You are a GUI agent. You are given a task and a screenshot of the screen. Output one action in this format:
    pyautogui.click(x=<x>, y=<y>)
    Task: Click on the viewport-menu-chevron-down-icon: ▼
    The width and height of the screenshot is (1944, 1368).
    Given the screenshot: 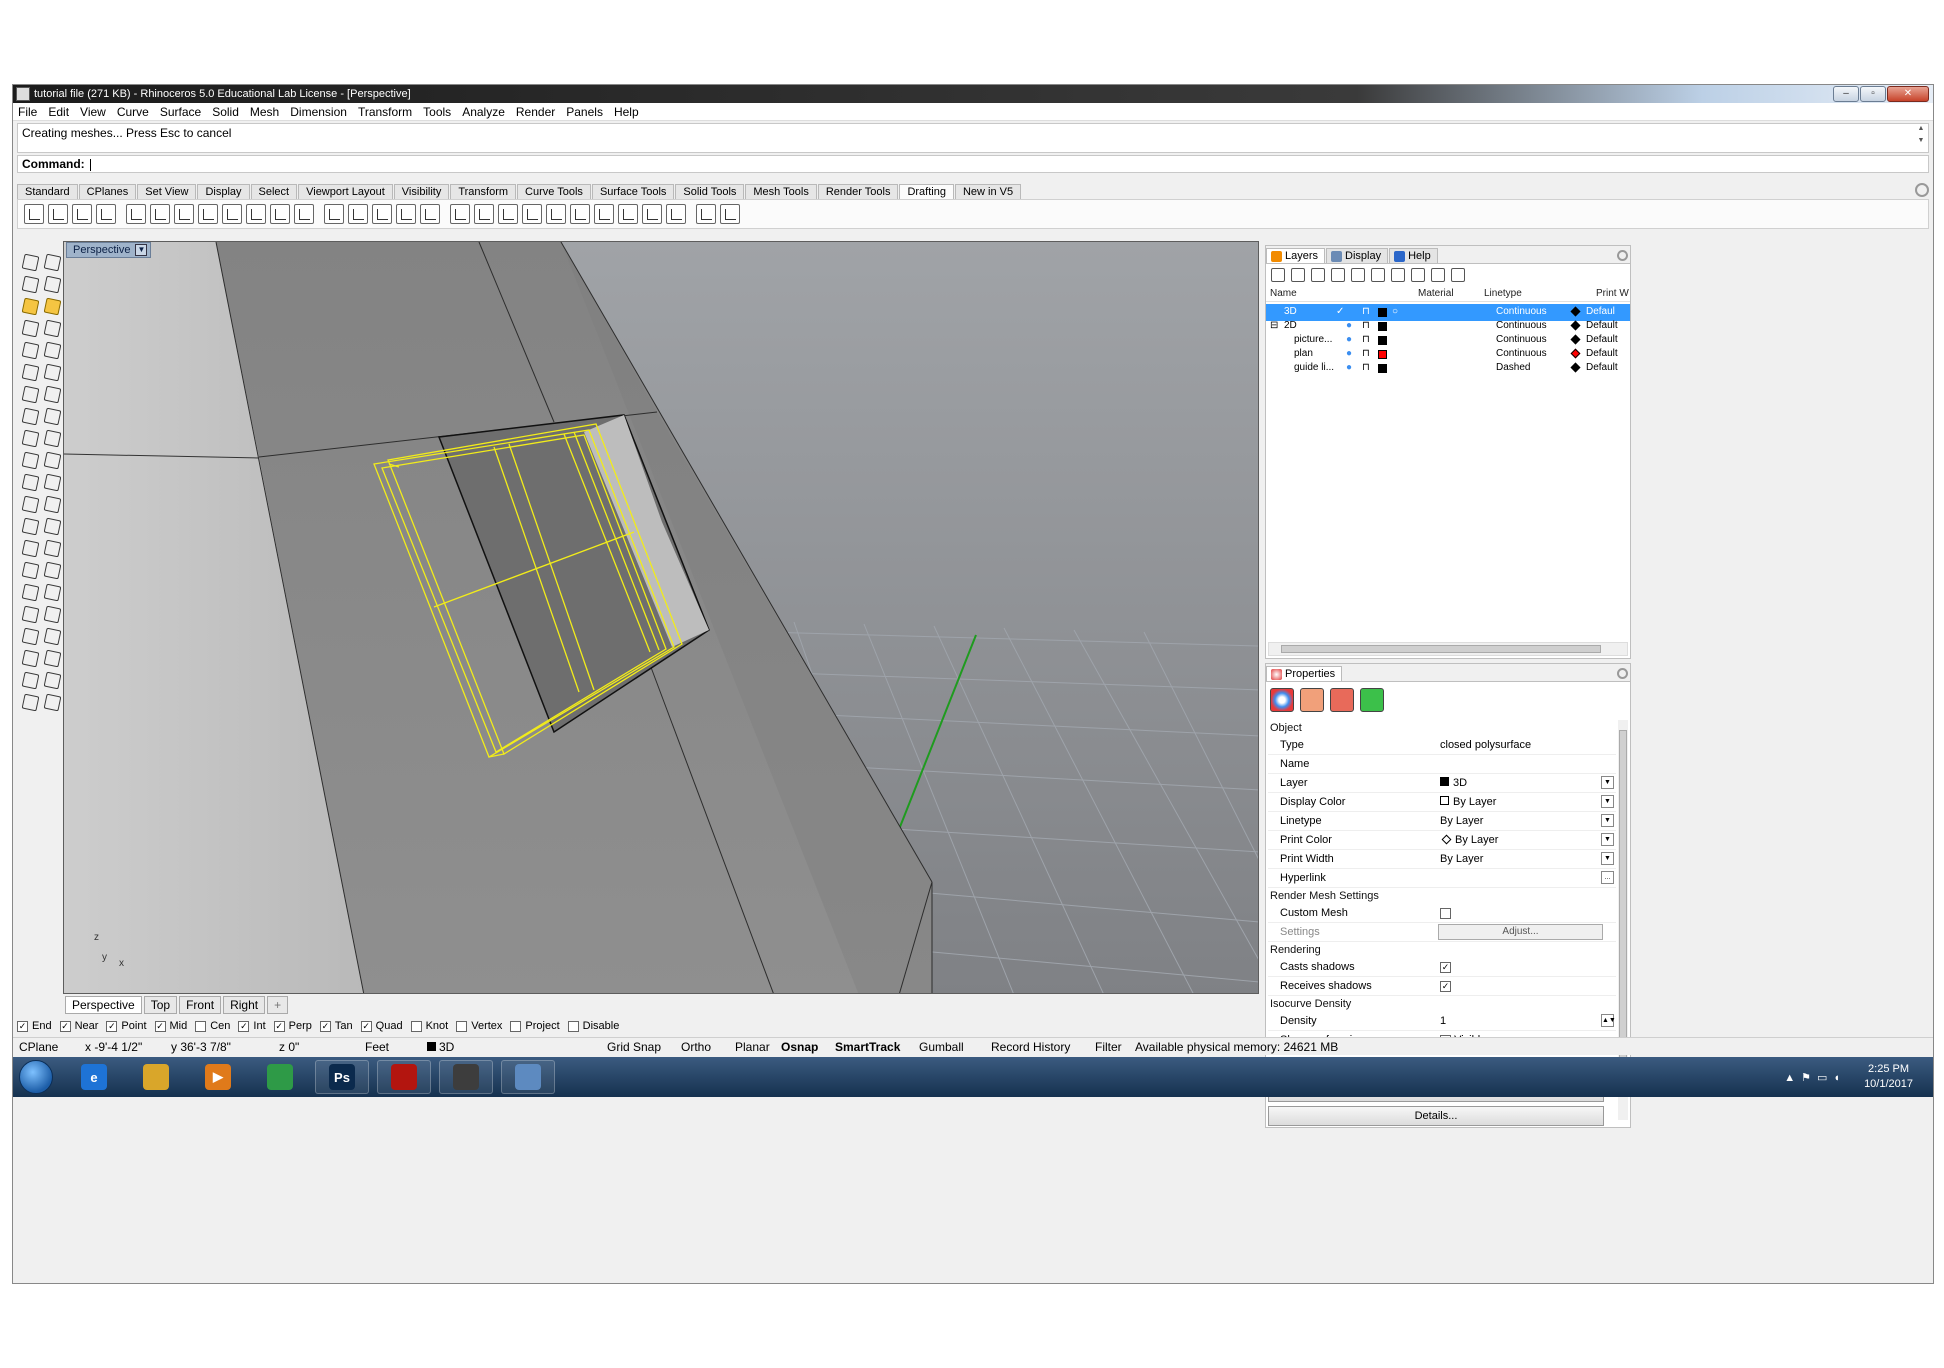 What is the action you would take?
    pyautogui.click(x=141, y=250)
    